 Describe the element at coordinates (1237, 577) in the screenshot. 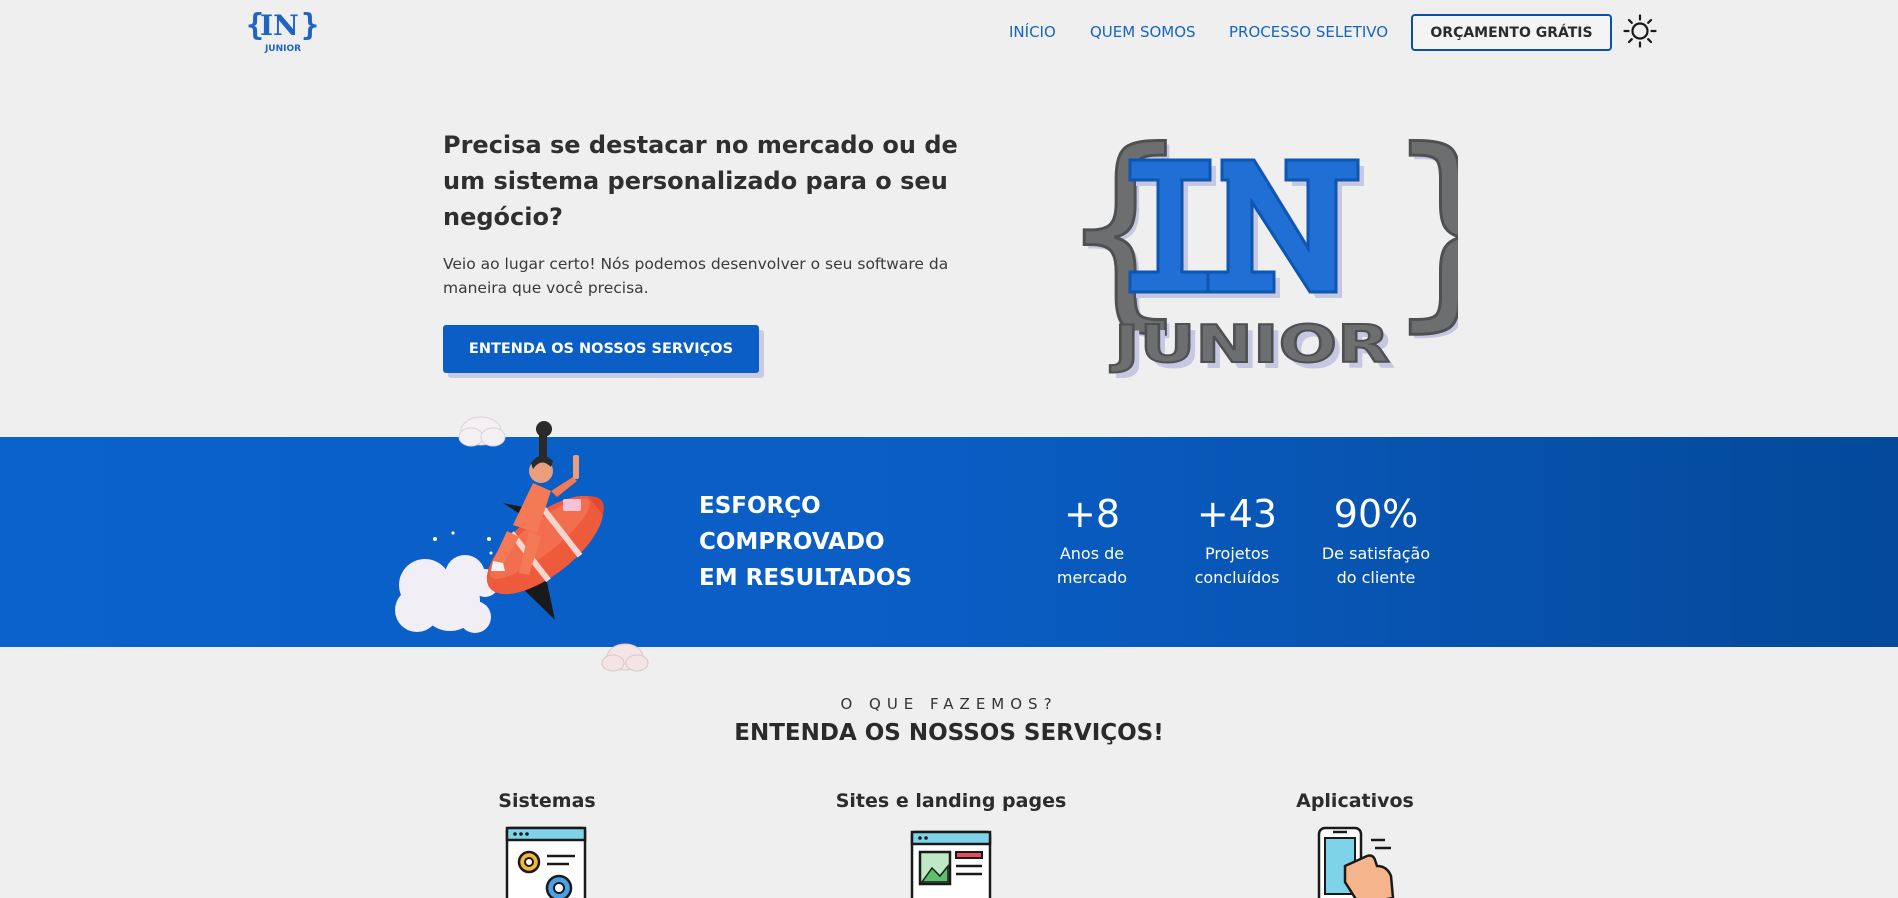

I see `stat-label-line: concluídos` at that location.